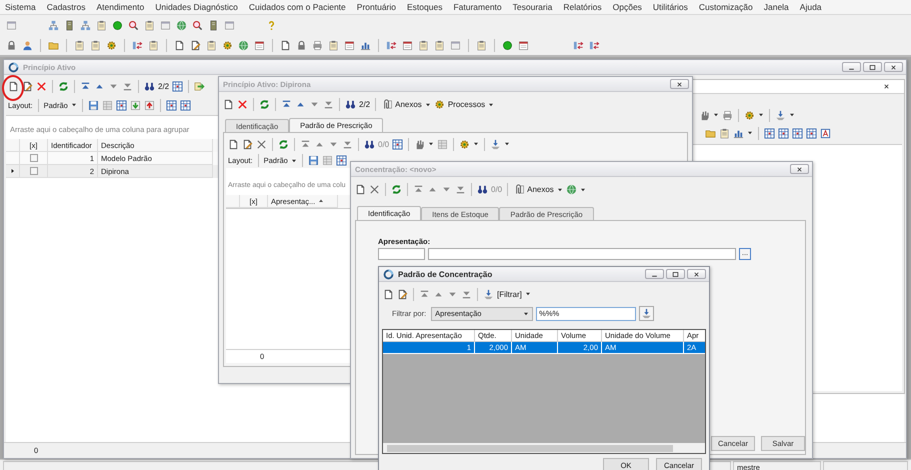 The width and height of the screenshot is (911, 470). I want to click on printer-icon, so click(317, 45).